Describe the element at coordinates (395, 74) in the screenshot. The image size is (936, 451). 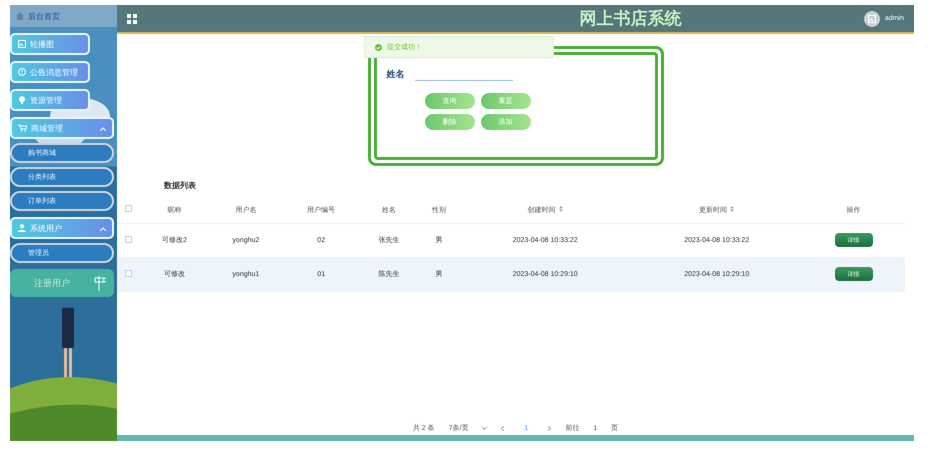
I see `field-label: 姓名` at that location.